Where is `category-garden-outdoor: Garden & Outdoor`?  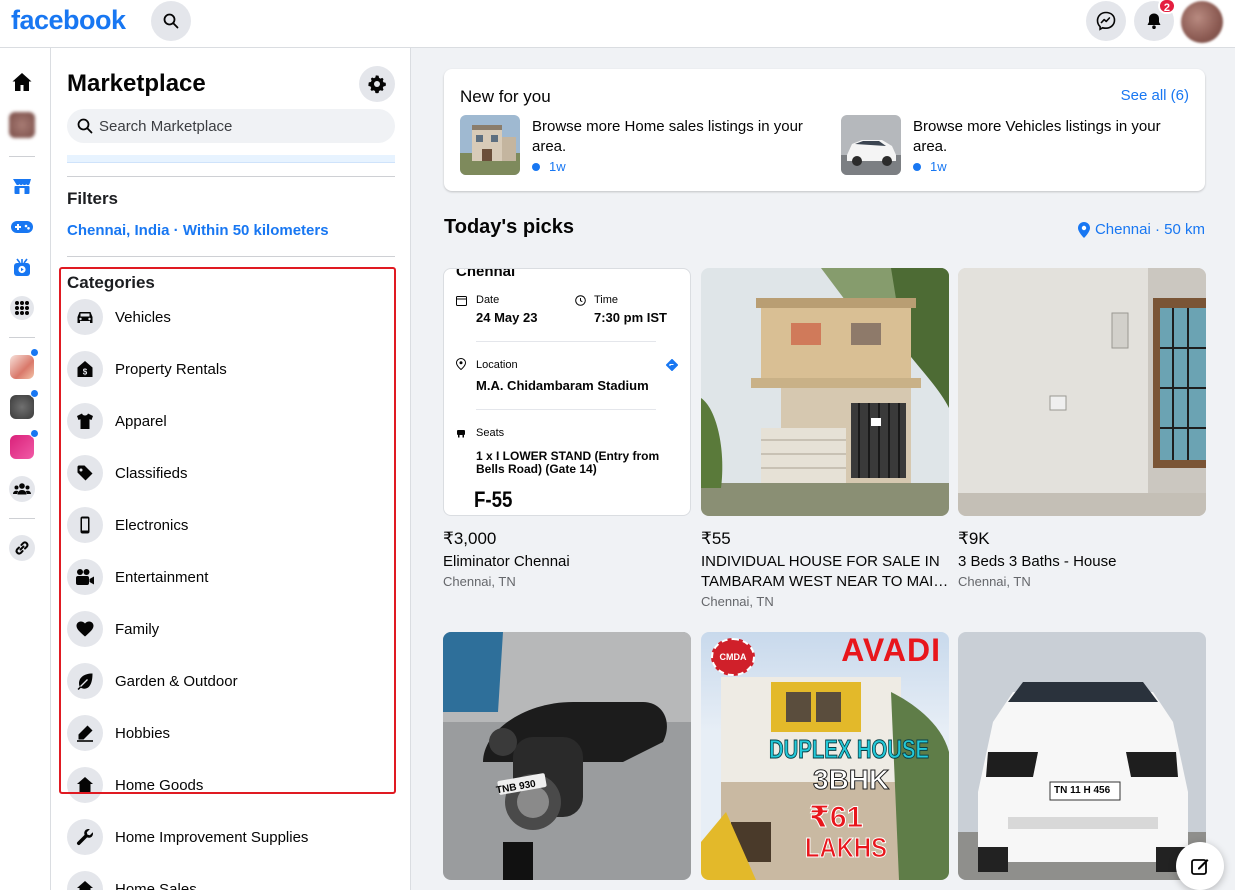 category-garden-outdoor: Garden & Outdoor is located at coordinates (227, 681).